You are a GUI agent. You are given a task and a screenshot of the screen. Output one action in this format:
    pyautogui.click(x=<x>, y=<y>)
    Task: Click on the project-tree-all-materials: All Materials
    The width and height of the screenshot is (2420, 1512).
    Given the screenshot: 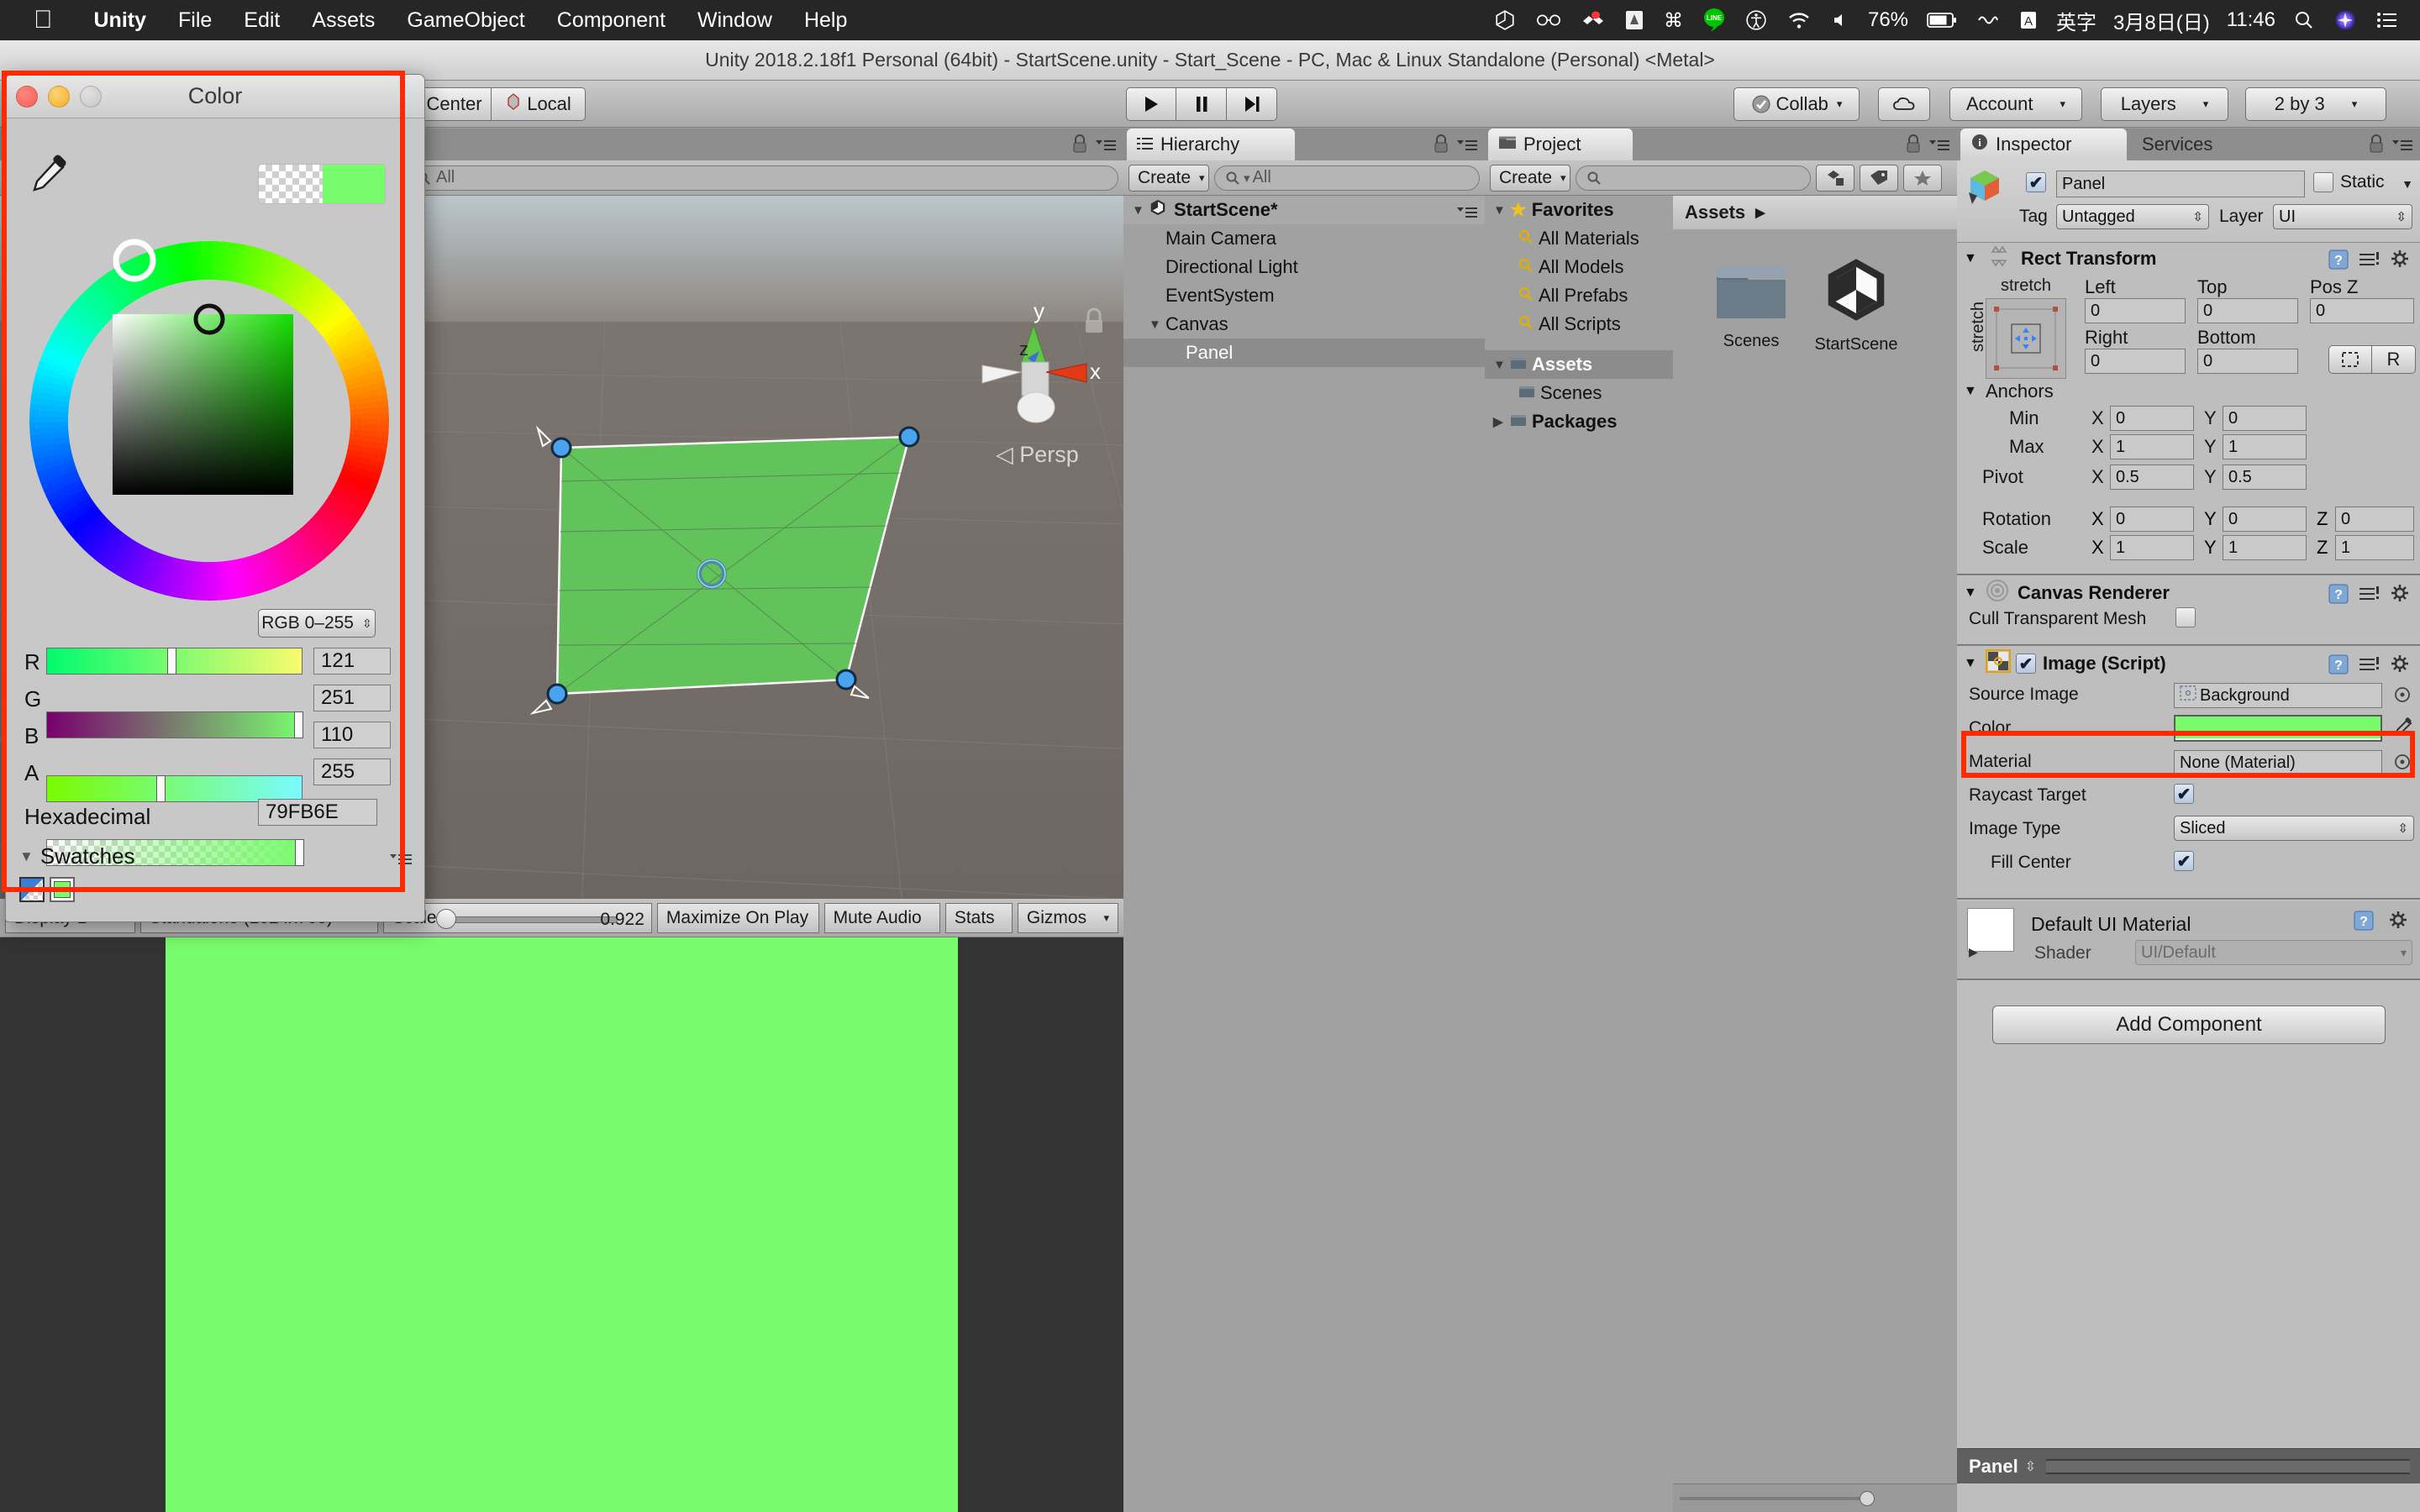 What is the action you would take?
    pyautogui.click(x=1579, y=238)
    